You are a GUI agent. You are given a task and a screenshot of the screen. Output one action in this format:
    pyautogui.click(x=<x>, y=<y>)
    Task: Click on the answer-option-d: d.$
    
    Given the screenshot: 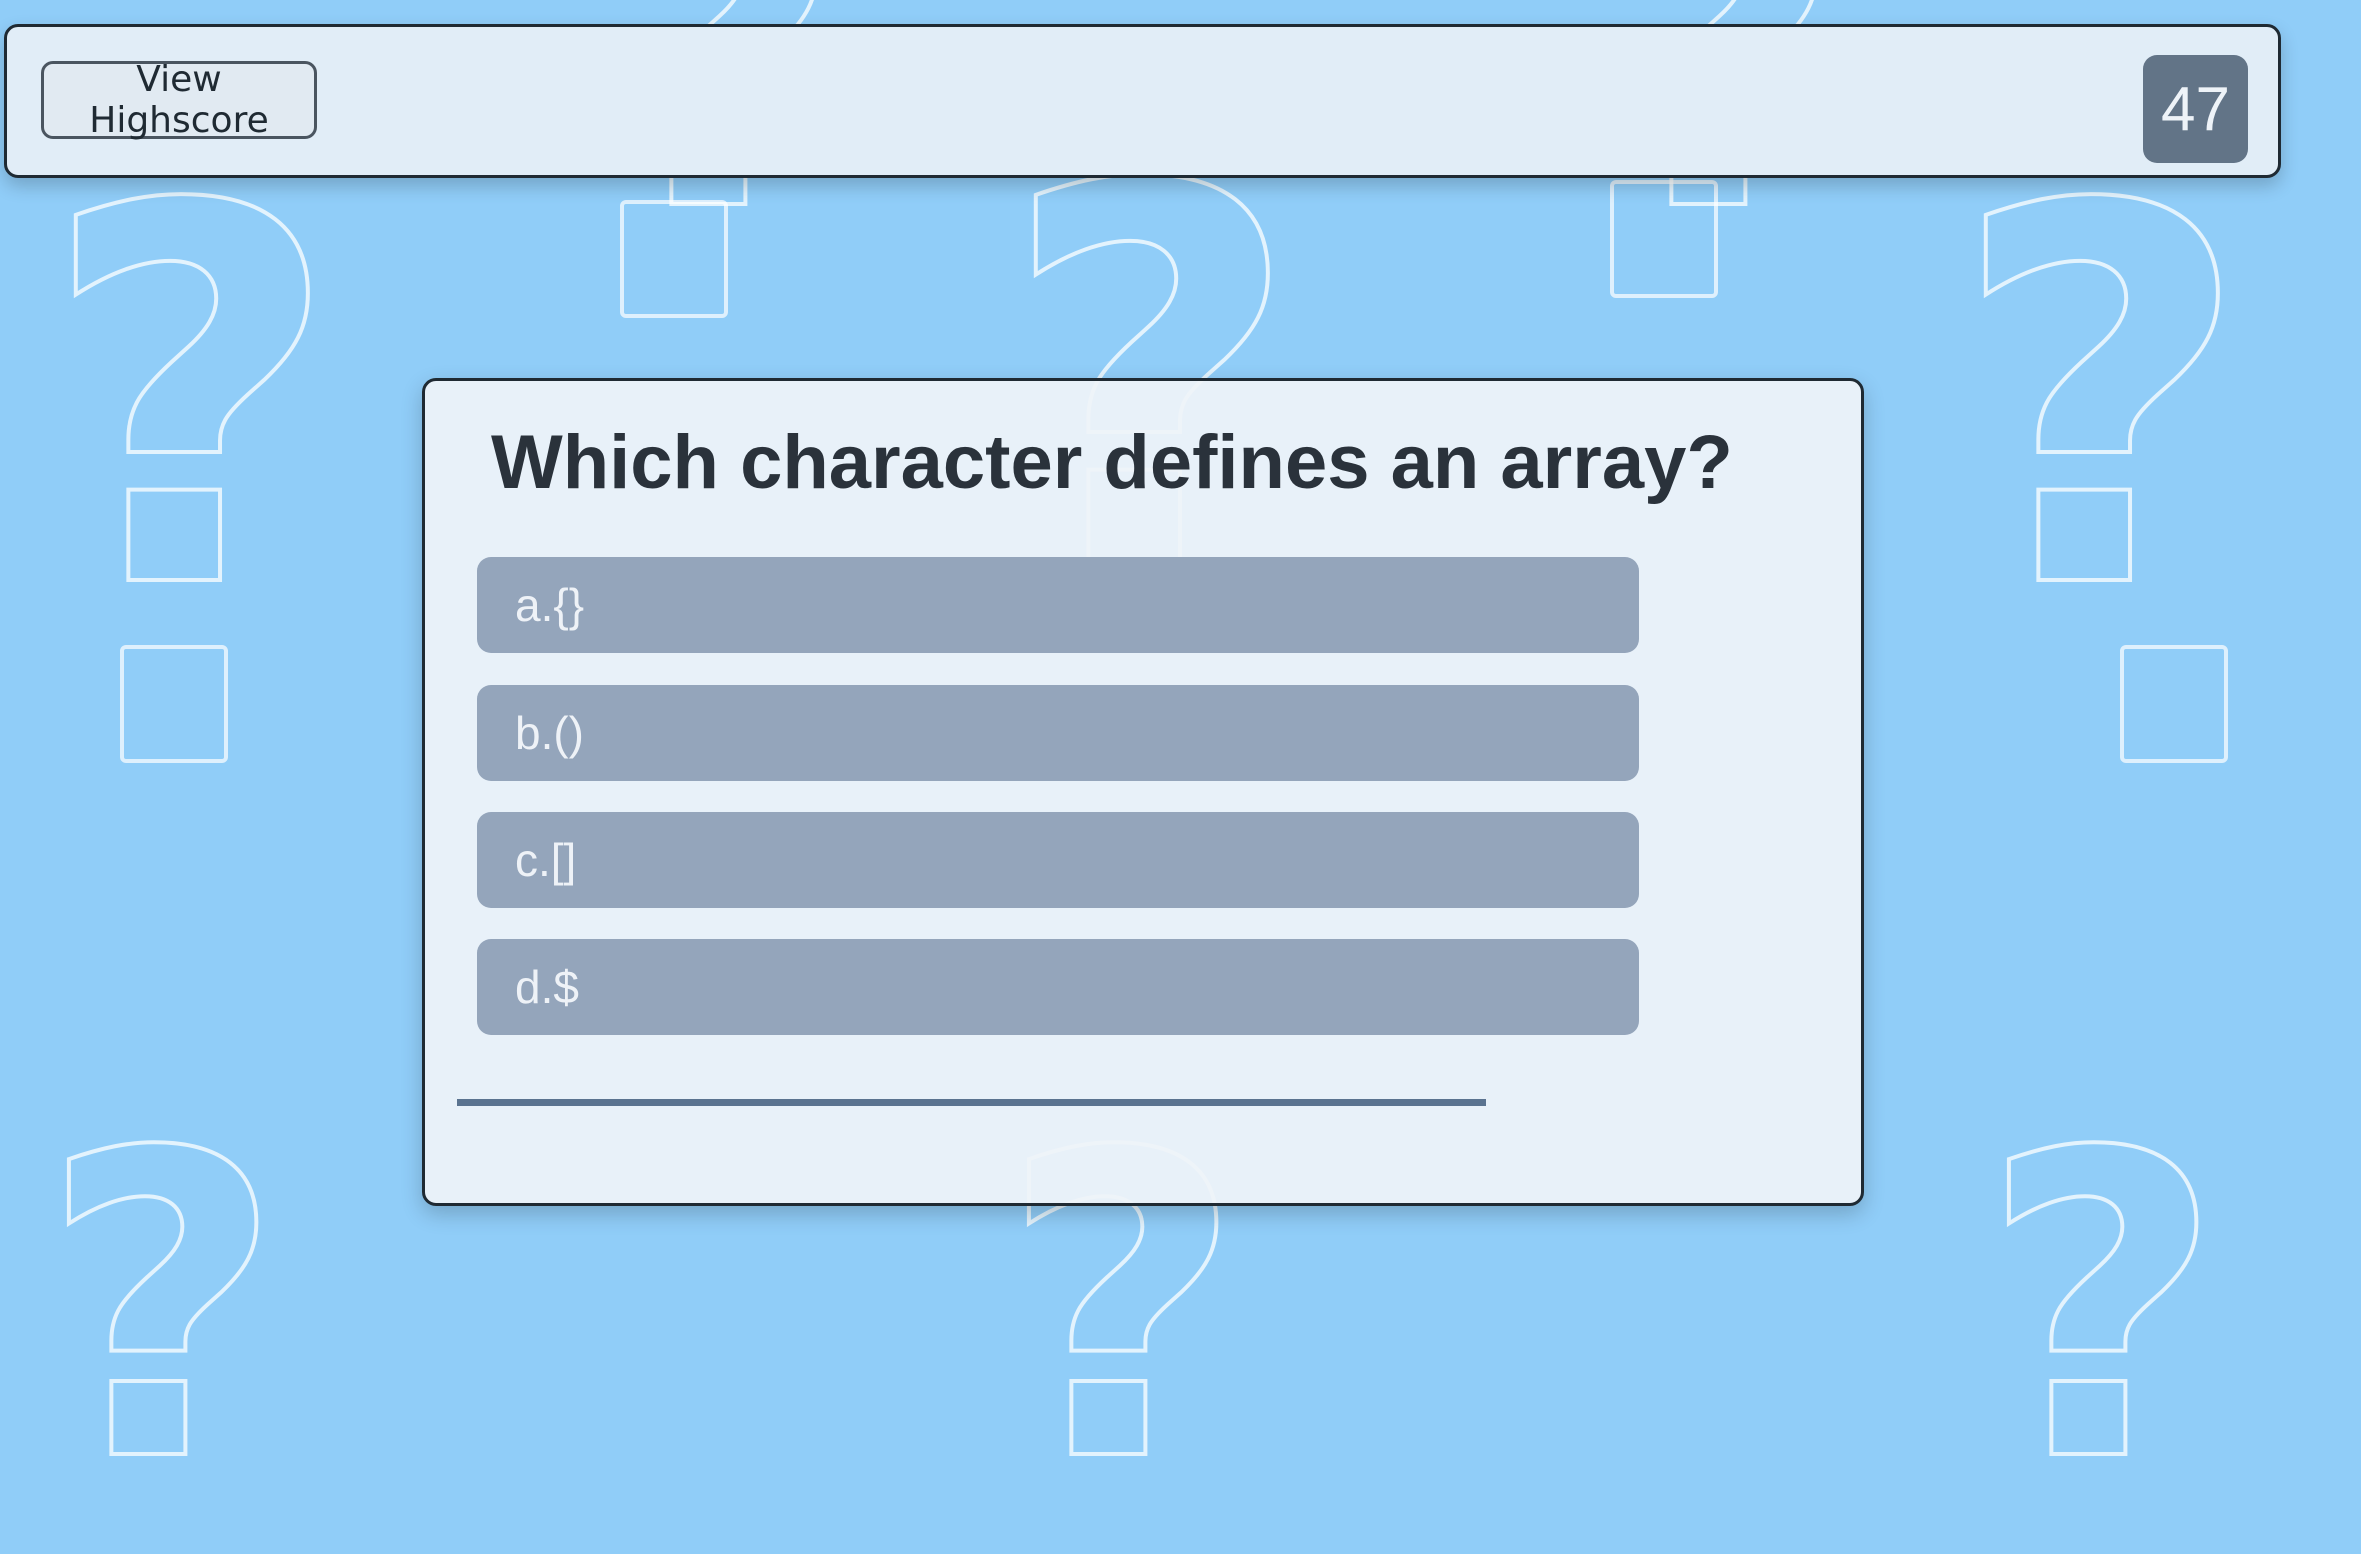 What is the action you would take?
    pyautogui.click(x=1058, y=987)
    